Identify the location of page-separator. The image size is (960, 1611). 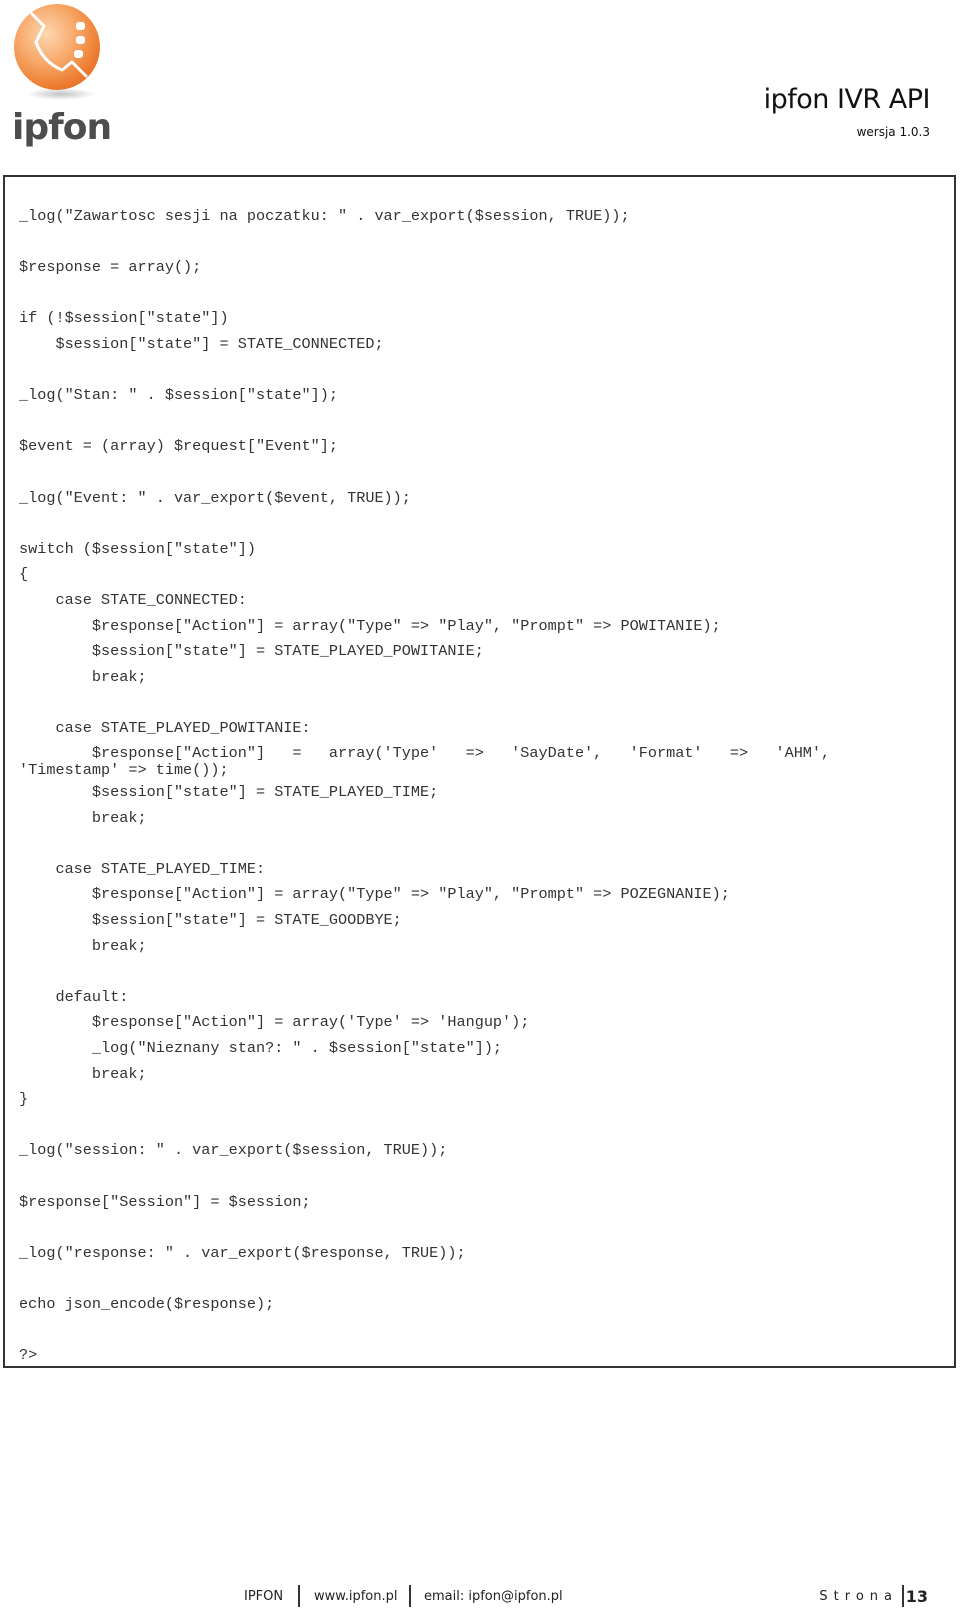
(903, 1596).